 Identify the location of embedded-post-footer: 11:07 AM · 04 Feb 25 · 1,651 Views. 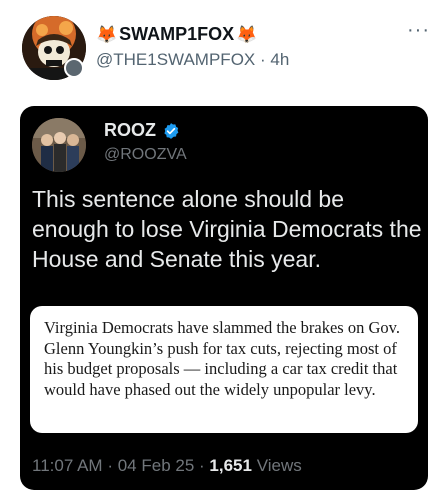
(167, 466).